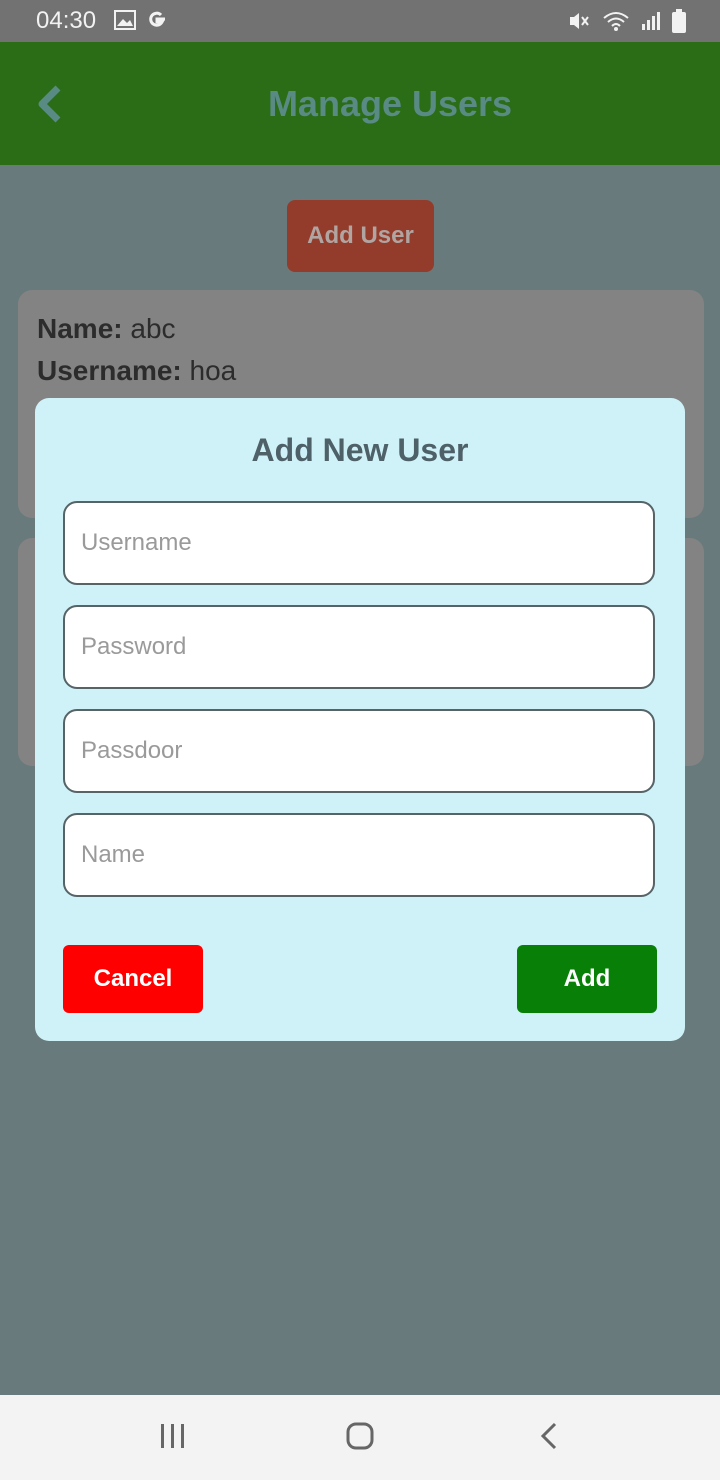 The image size is (720, 1480). I want to click on add-button: Add, so click(587, 979).